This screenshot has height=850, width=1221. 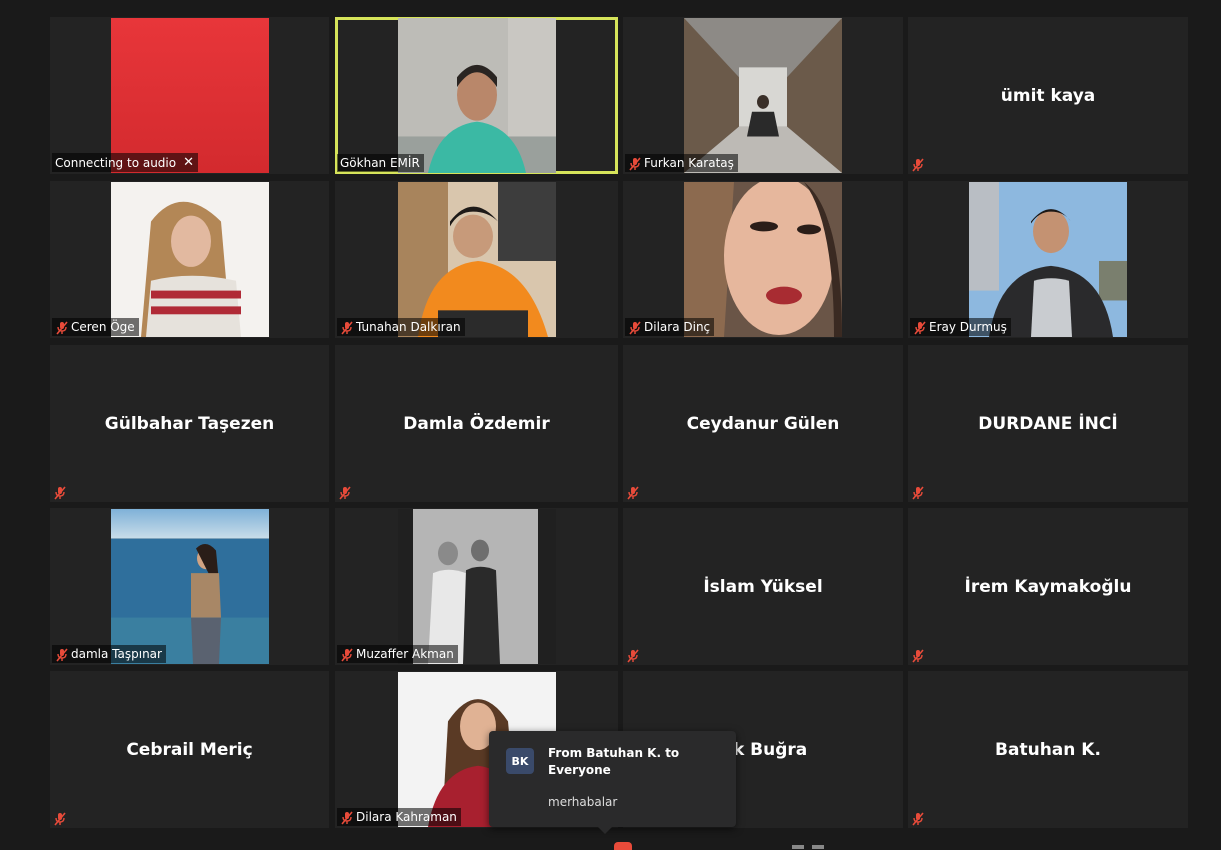 I want to click on participant-display-name: Gülbahar Taşezen, so click(x=189, y=423).